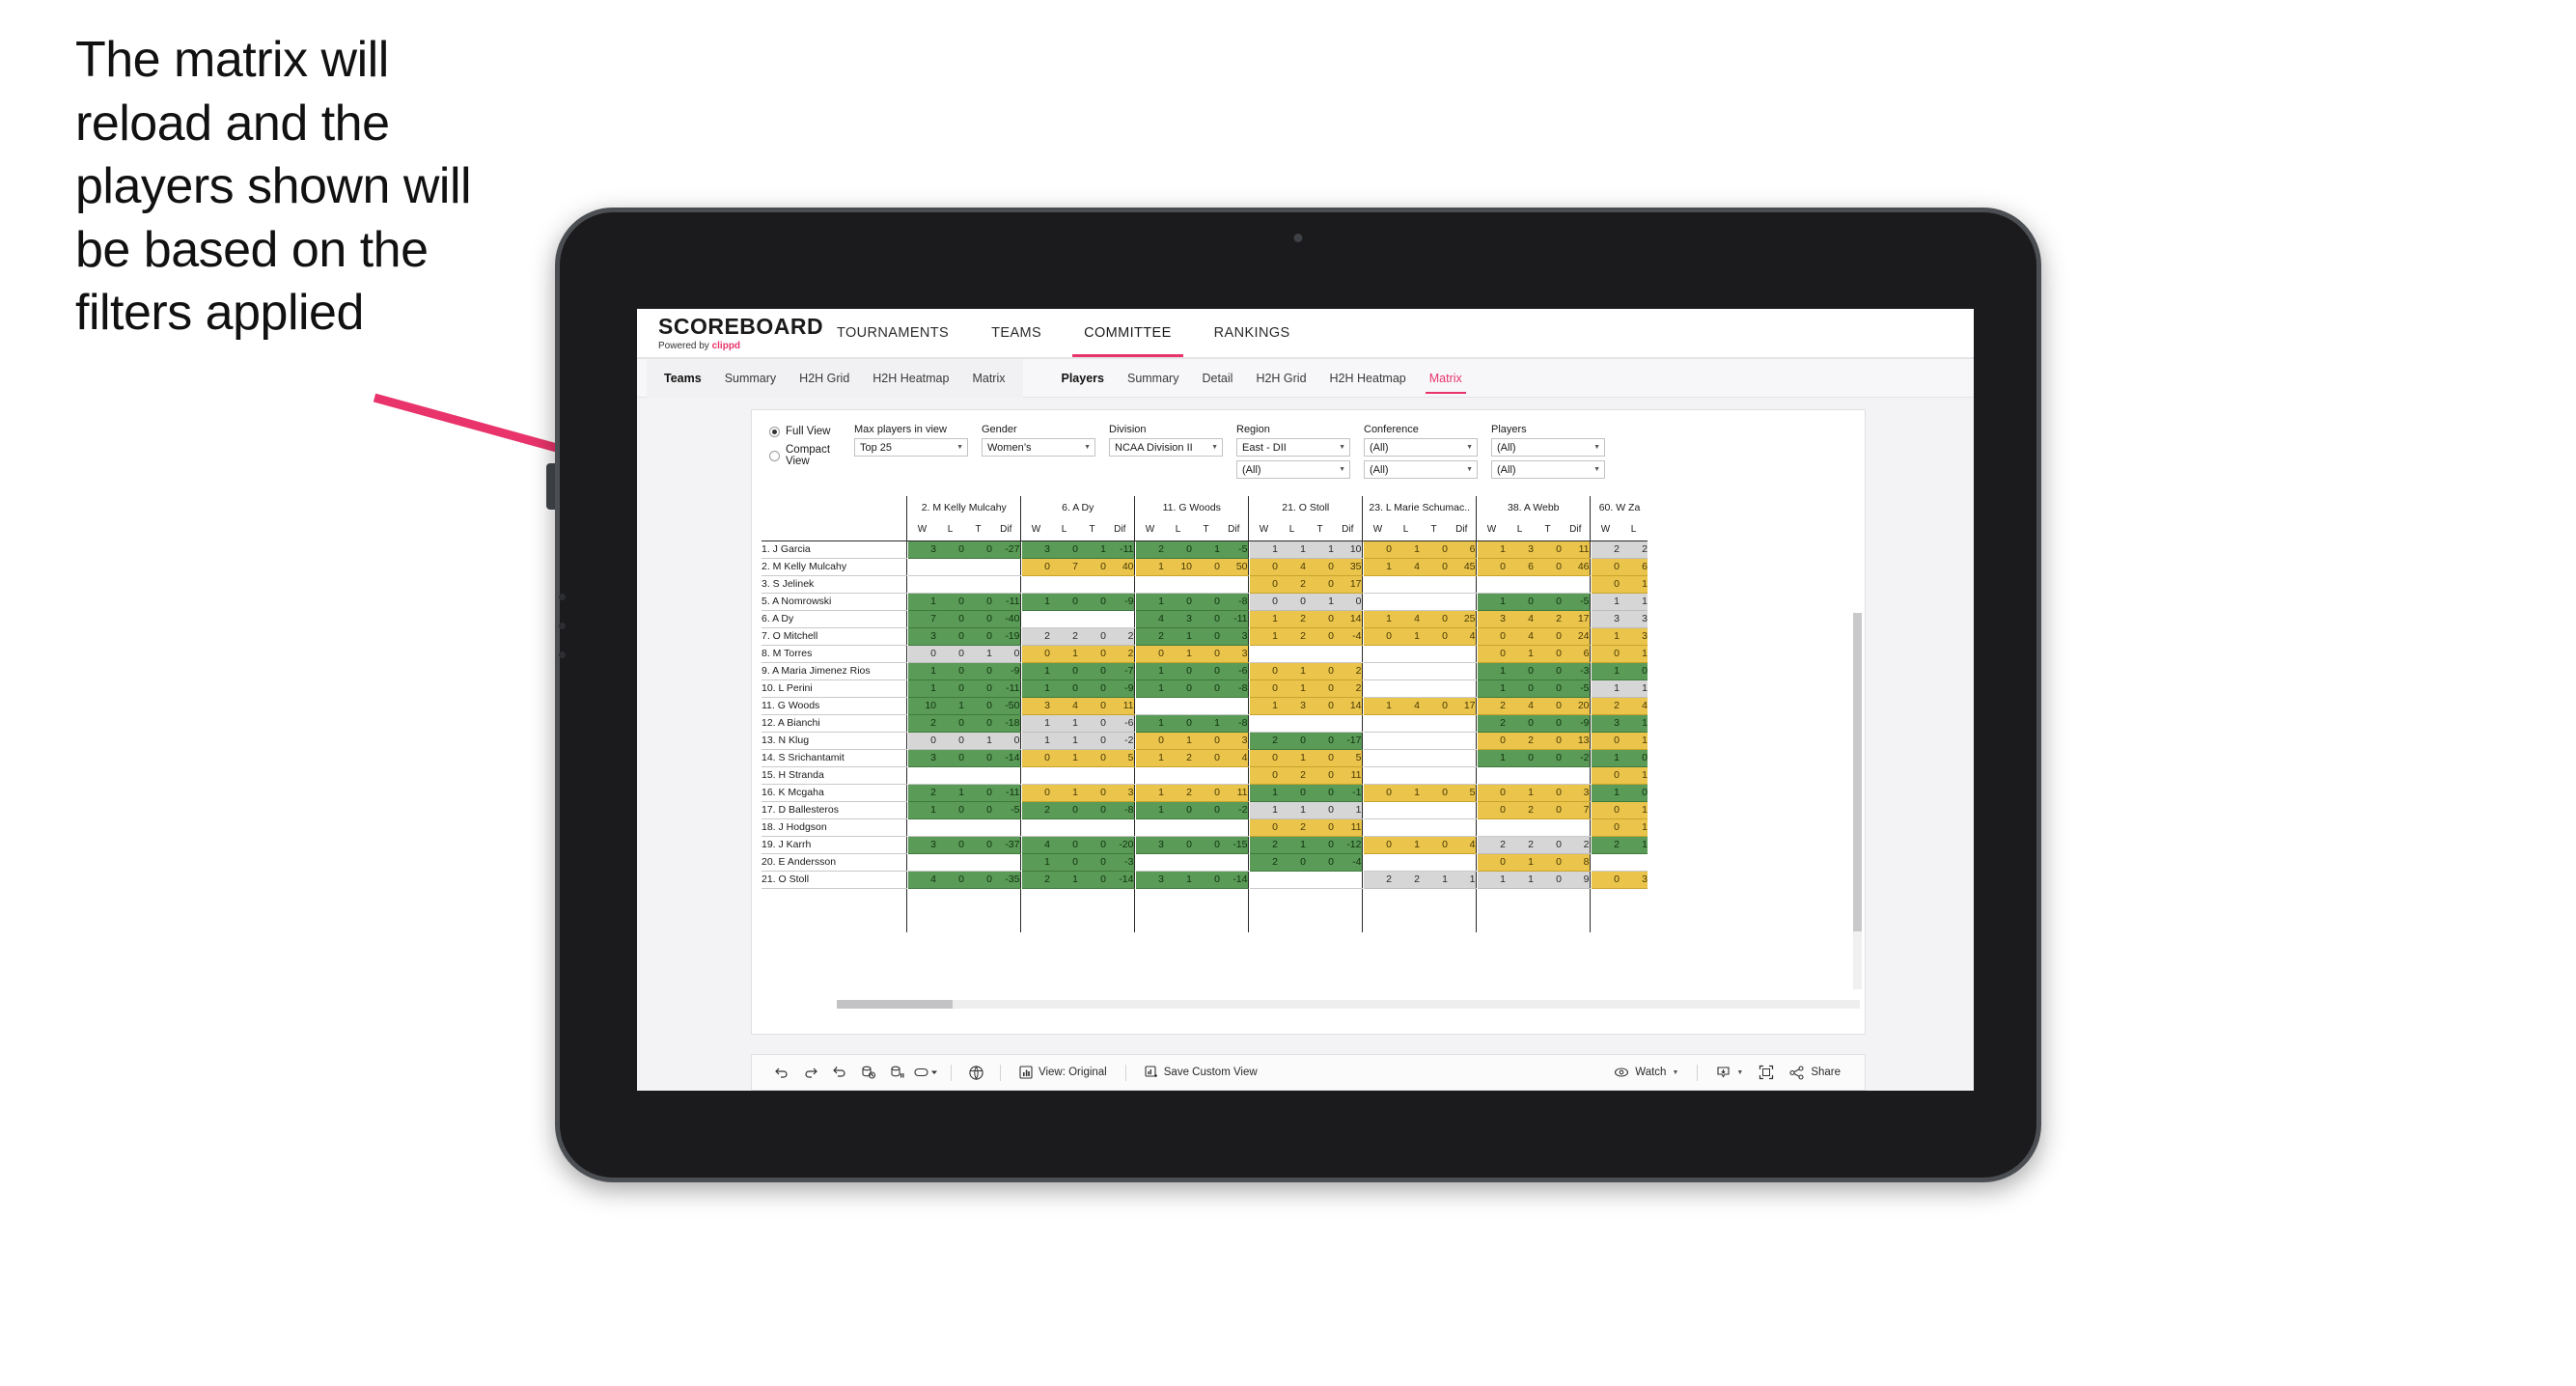 The image size is (2576, 1386). What do you see at coordinates (1857, 801) in the screenshot?
I see `vertical-scrollbar` at bounding box center [1857, 801].